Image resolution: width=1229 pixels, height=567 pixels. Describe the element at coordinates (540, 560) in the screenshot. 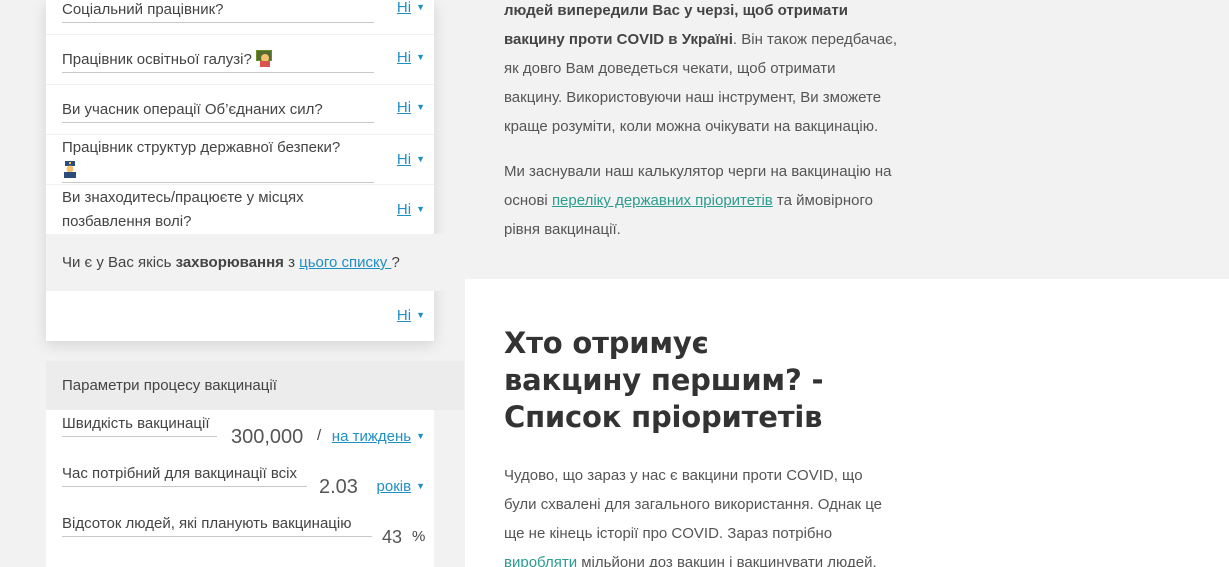

I see `produce-link: виробляти` at that location.